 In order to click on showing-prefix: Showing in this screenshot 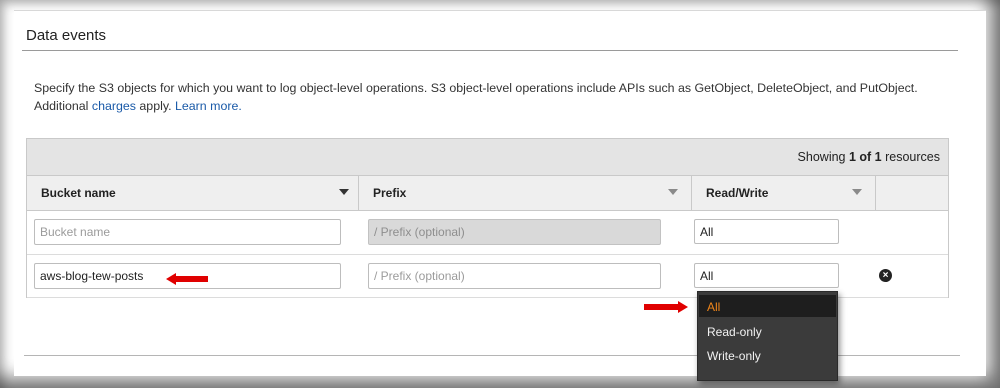, I will do `click(823, 157)`.